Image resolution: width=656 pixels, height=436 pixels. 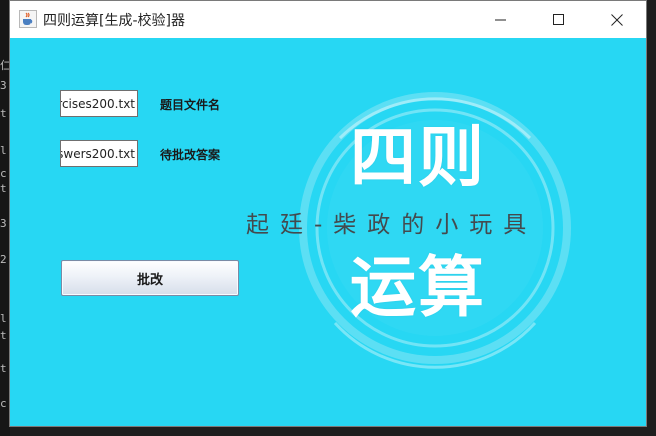 What do you see at coordinates (418, 287) in the screenshot?
I see `logo-title-line2: 运算` at bounding box center [418, 287].